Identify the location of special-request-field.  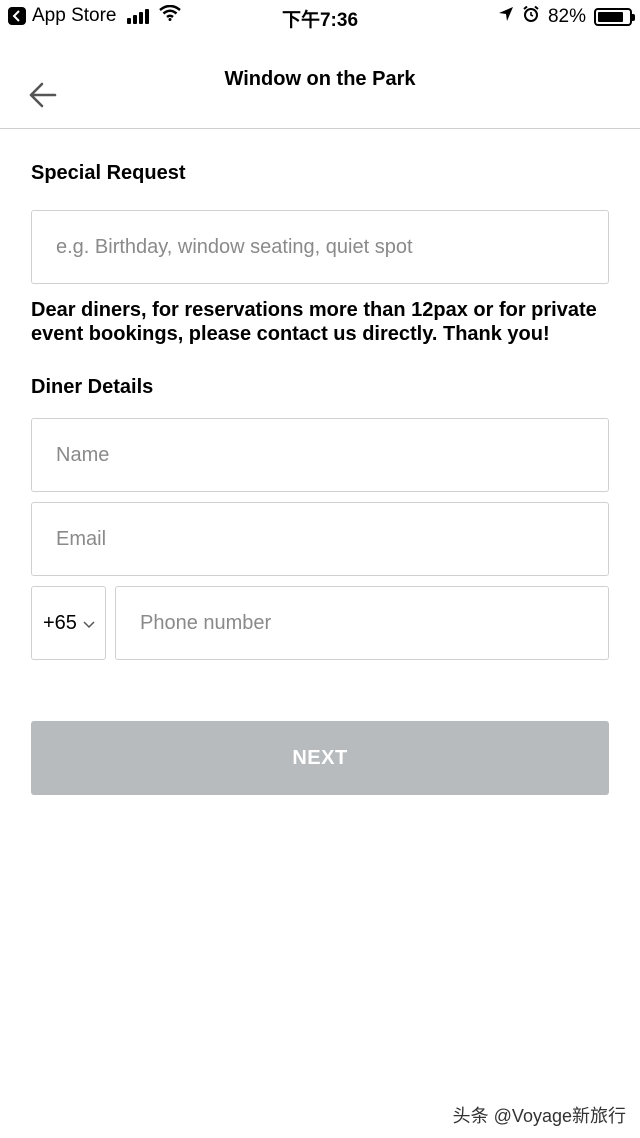
(320, 247).